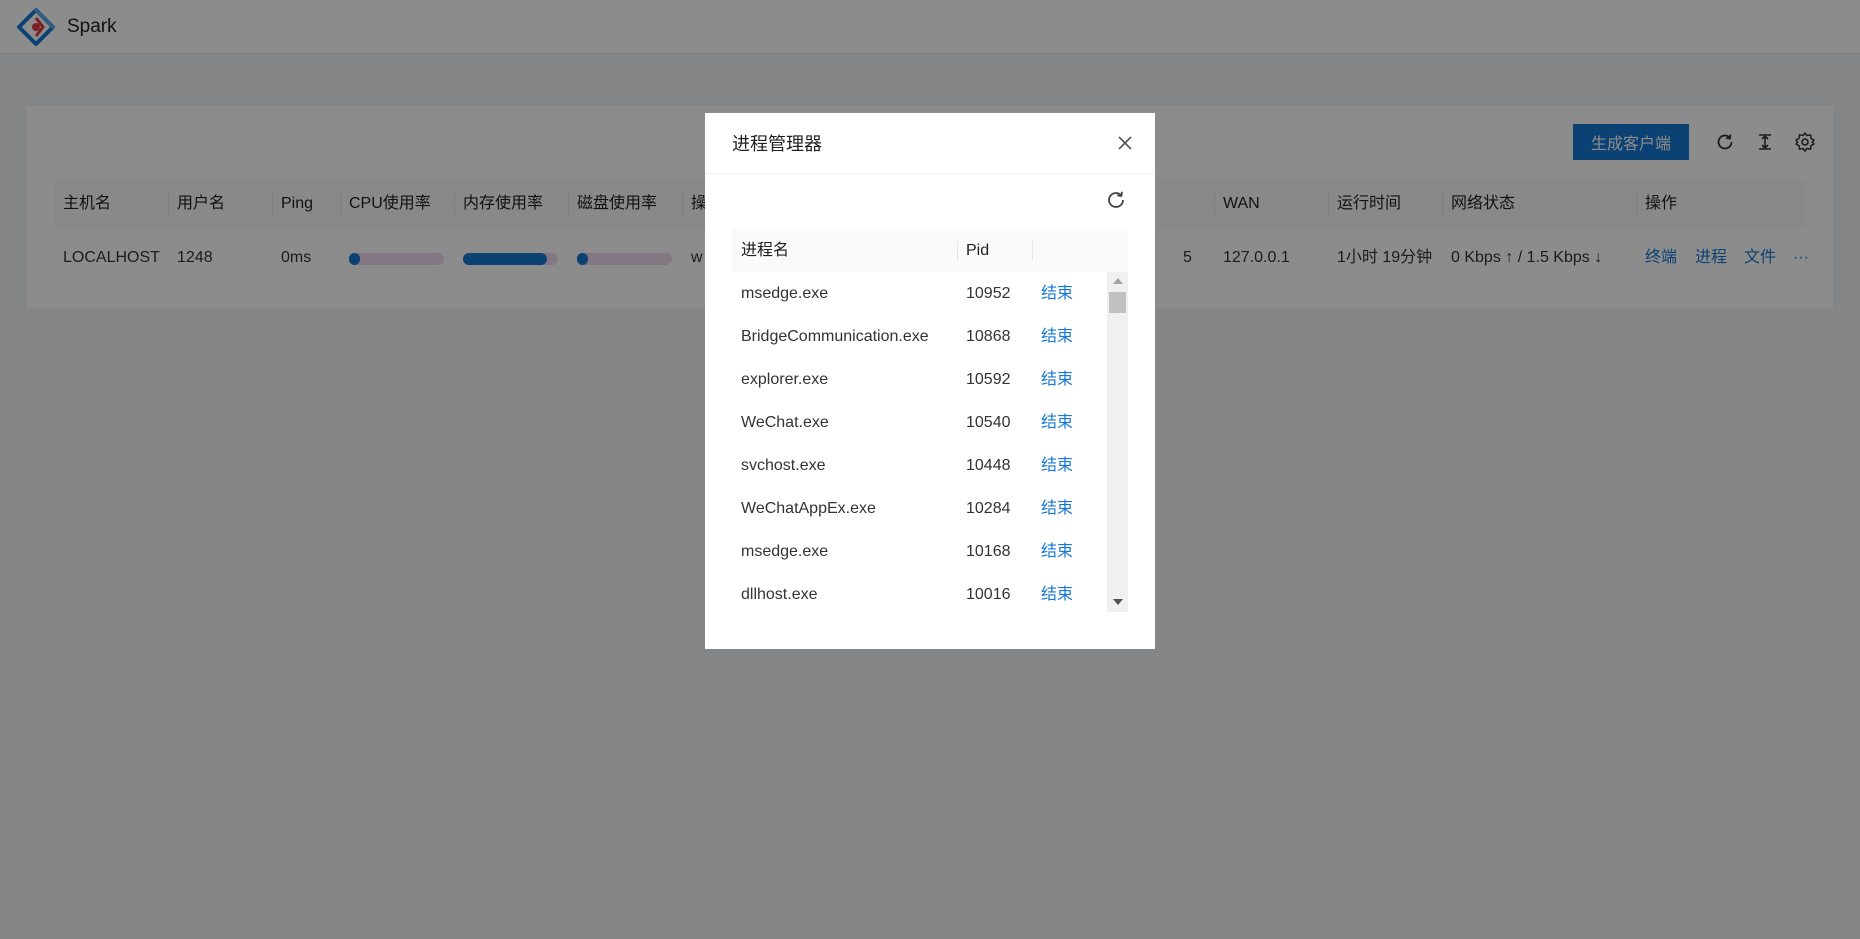 The height and width of the screenshot is (939, 1860). What do you see at coordinates (1117, 302) in the screenshot?
I see `scroll-thumb` at bounding box center [1117, 302].